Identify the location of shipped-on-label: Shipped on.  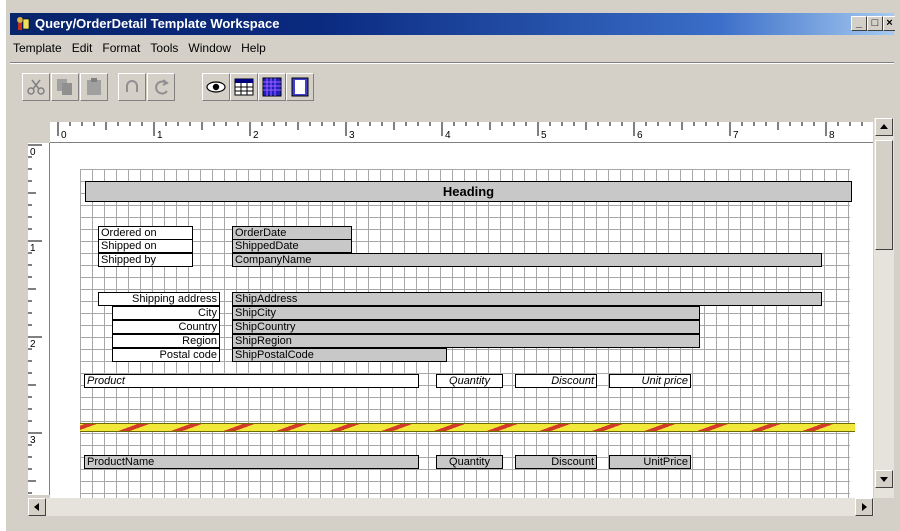
(145, 246).